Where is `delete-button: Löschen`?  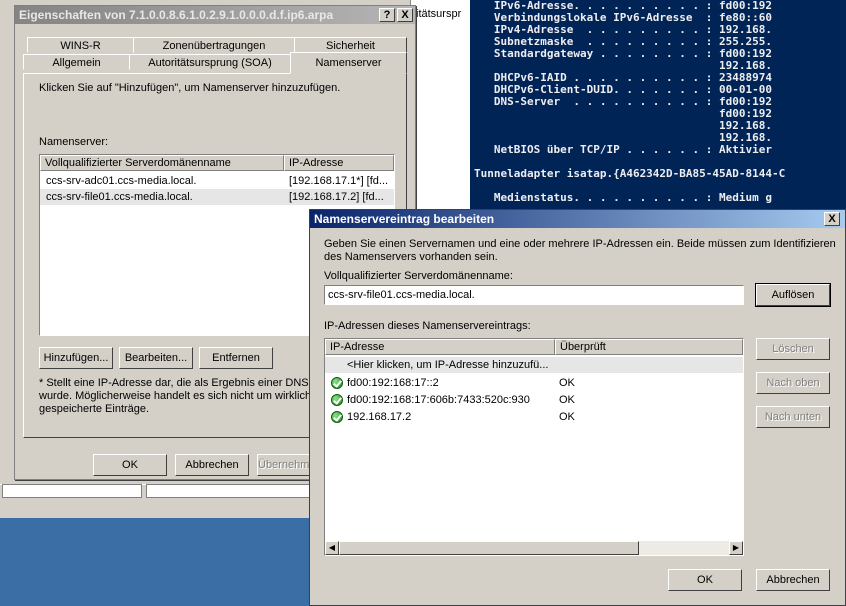
delete-button: Löschen is located at coordinates (793, 349).